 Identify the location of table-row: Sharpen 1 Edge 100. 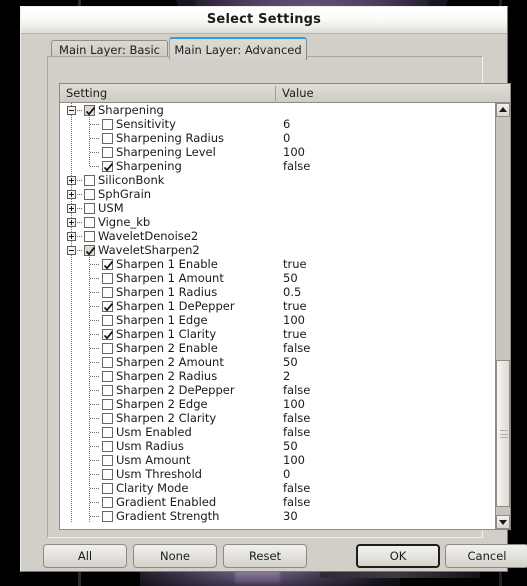
(277, 320).